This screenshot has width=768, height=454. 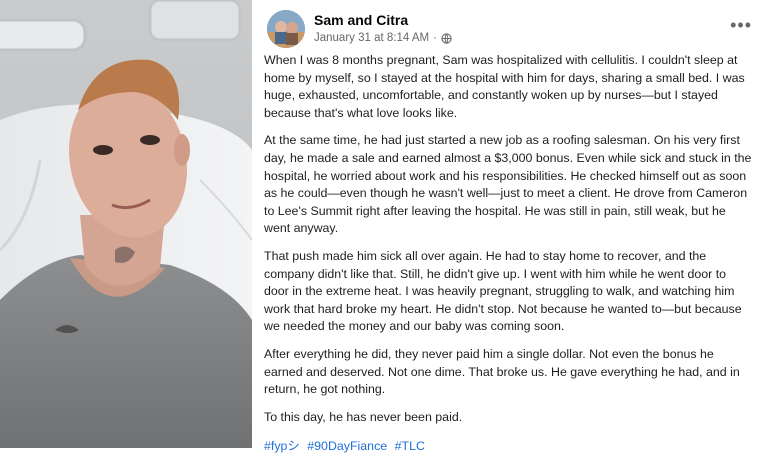 What do you see at coordinates (371, 38) in the screenshot?
I see `post-timestamp: January 31 at 8:14 AM` at bounding box center [371, 38].